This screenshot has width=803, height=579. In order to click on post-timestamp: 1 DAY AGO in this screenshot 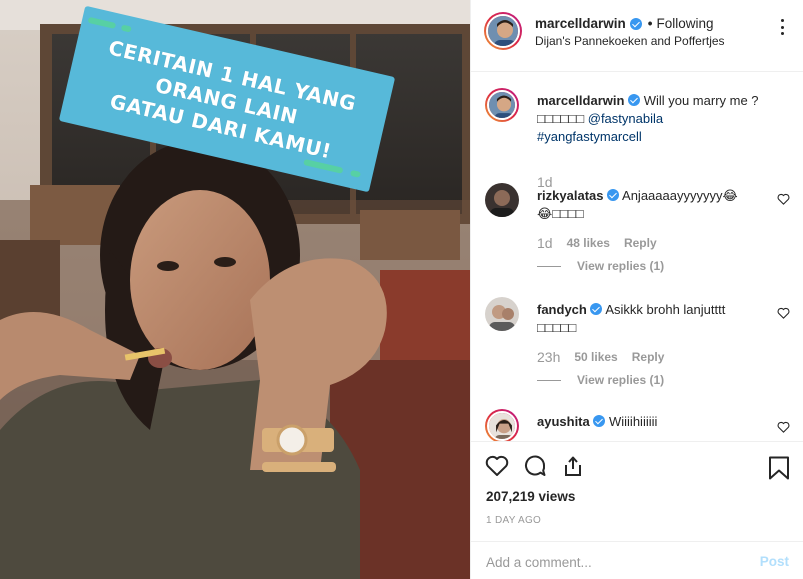, I will do `click(513, 520)`.